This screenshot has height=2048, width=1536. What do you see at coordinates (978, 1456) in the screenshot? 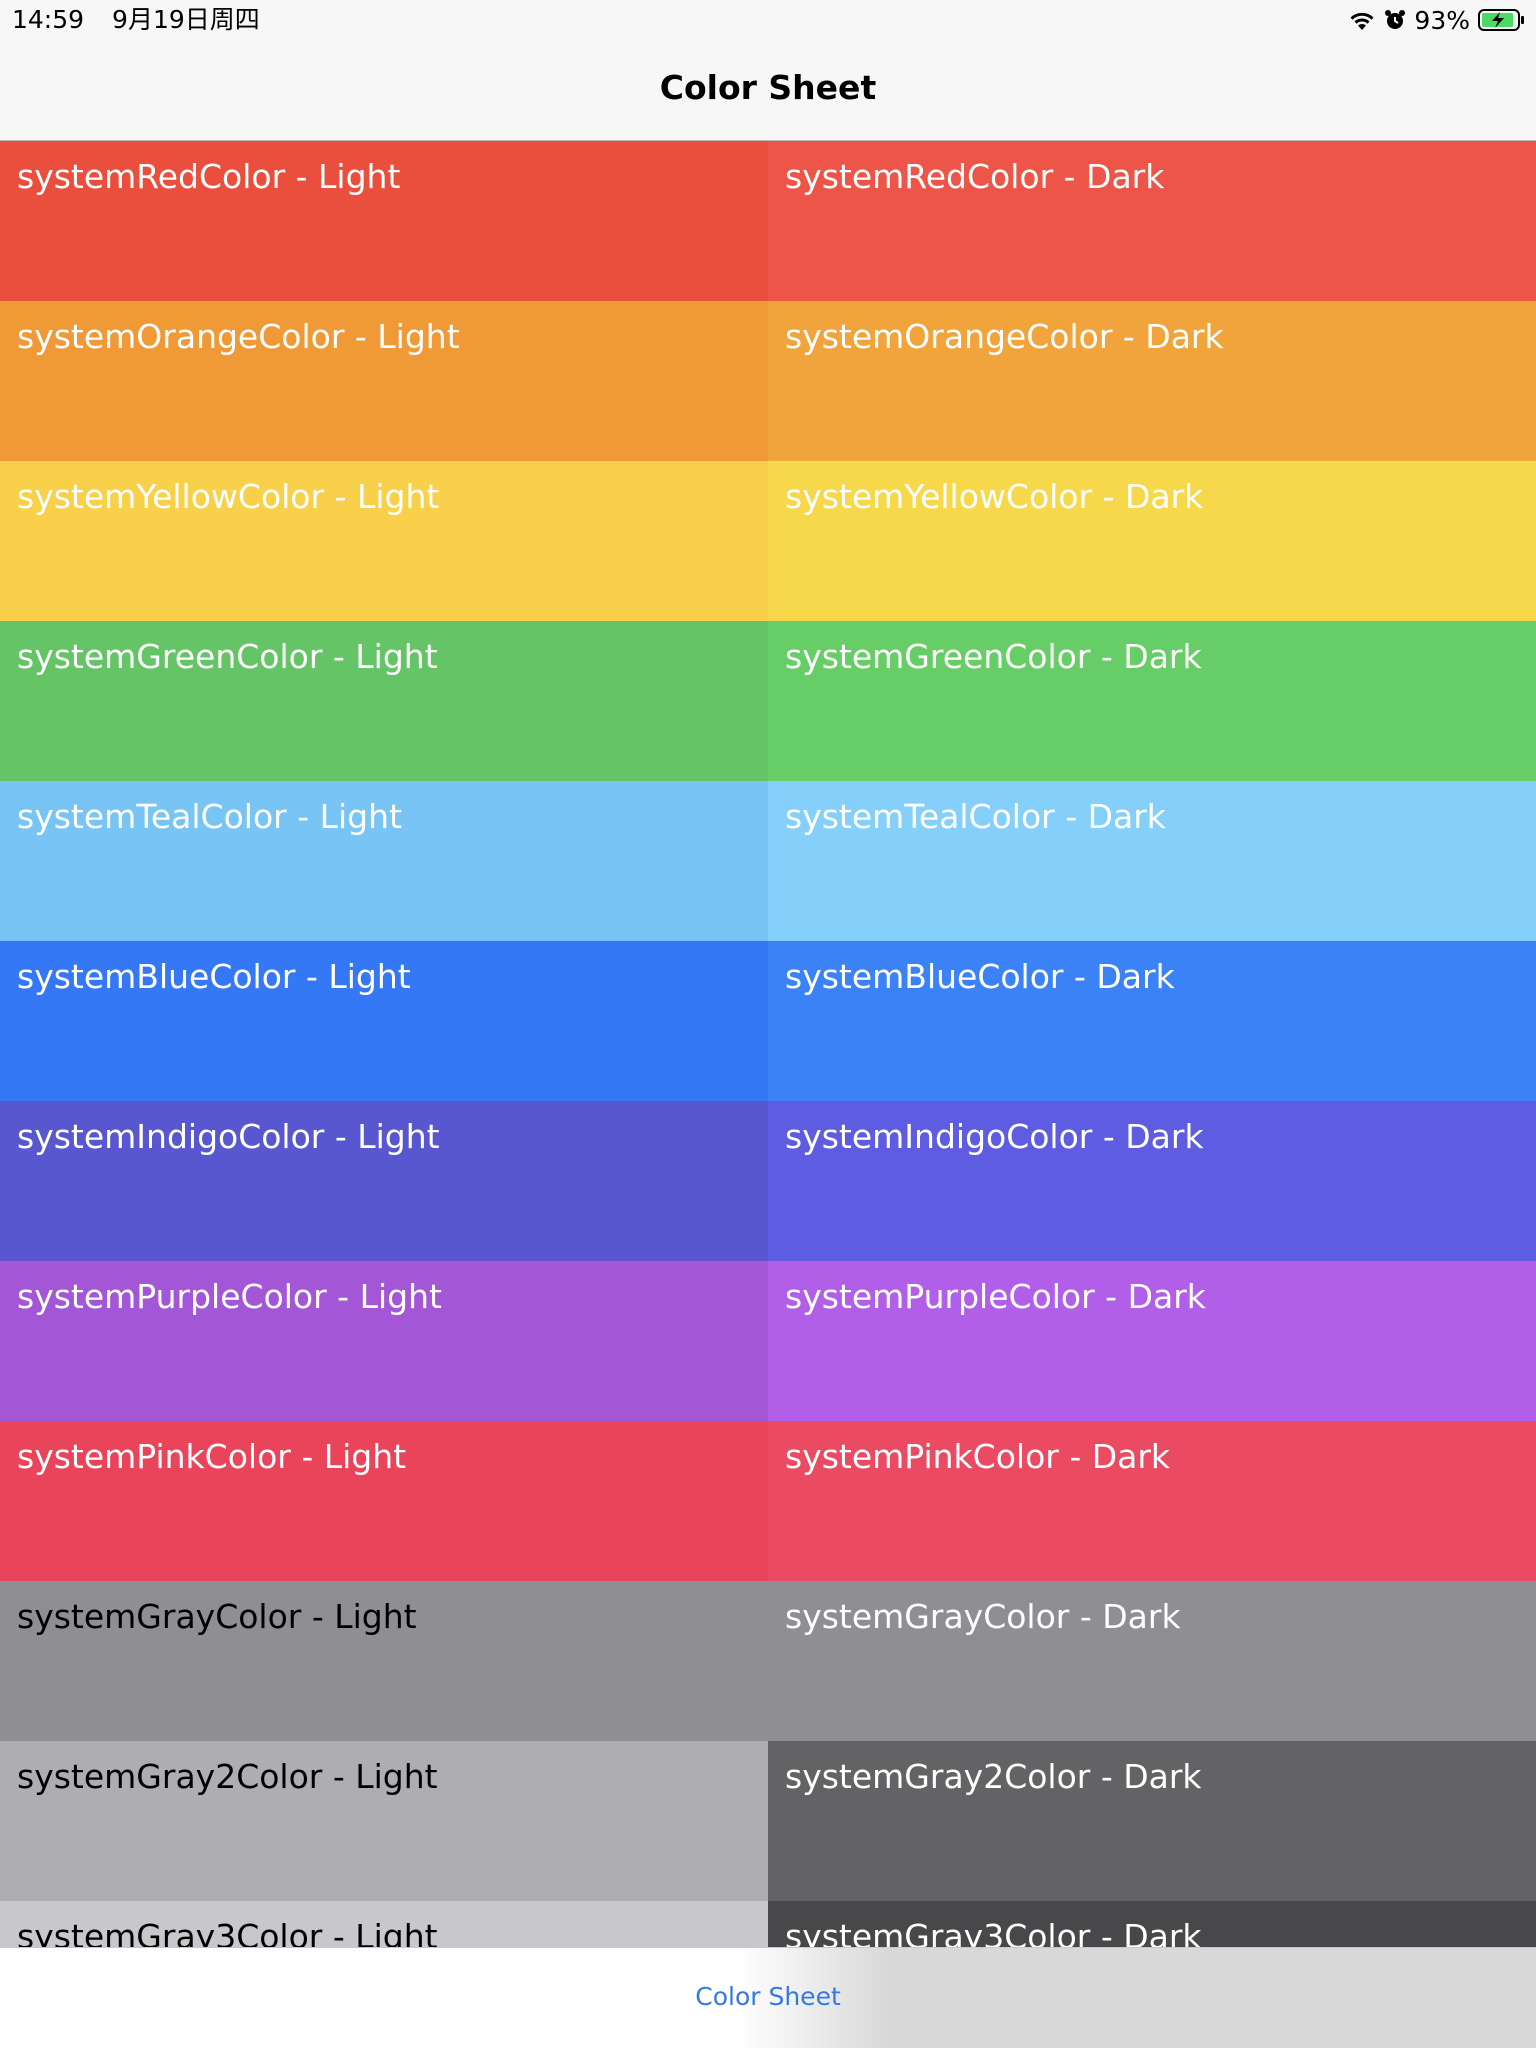
I see `color-label: systemPinkColor - Dark` at bounding box center [978, 1456].